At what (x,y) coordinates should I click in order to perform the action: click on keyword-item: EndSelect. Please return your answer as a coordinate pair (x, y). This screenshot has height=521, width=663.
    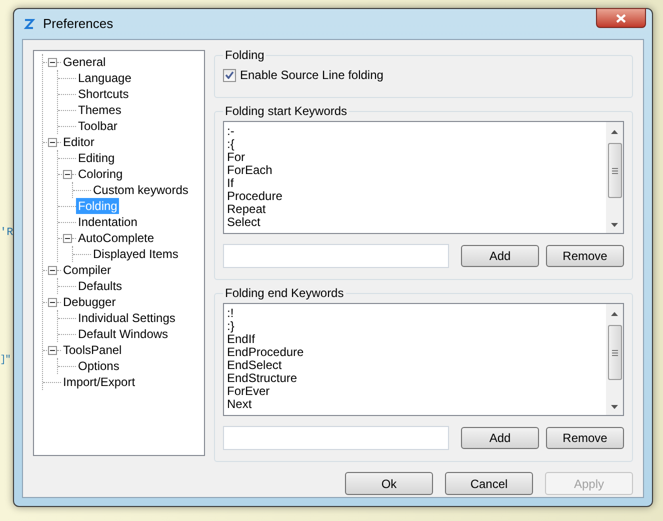
    Looking at the image, I should click on (416, 365).